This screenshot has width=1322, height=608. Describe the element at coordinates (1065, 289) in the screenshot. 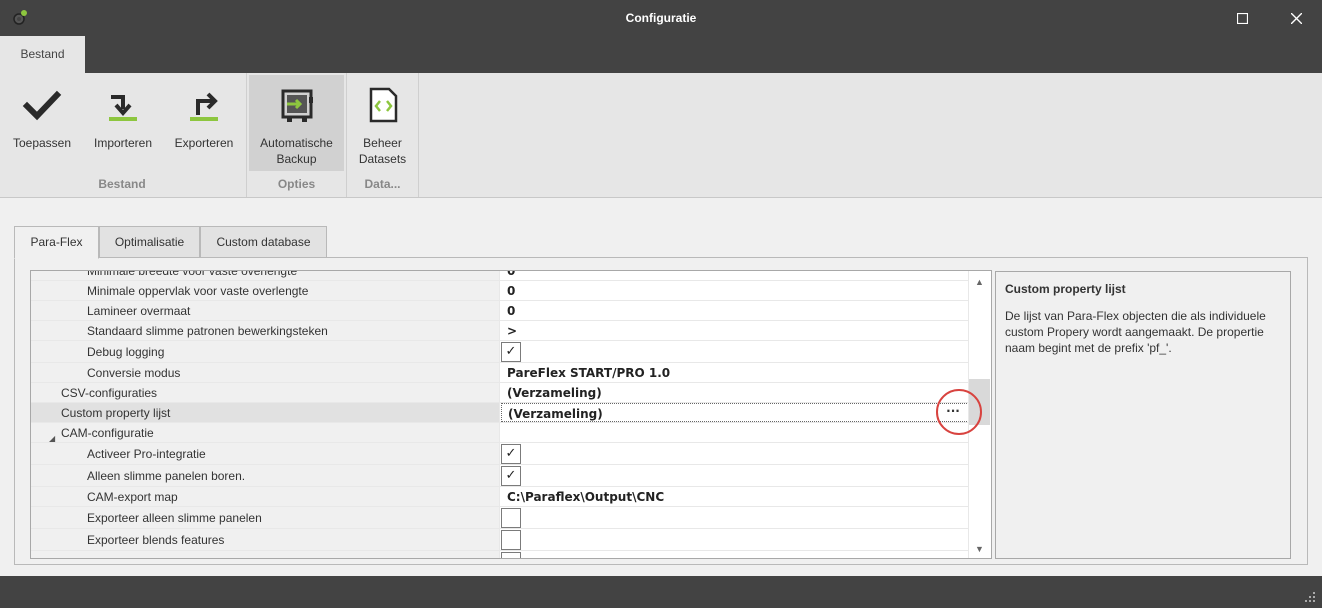

I see `description-title: Custom property lijst` at that location.